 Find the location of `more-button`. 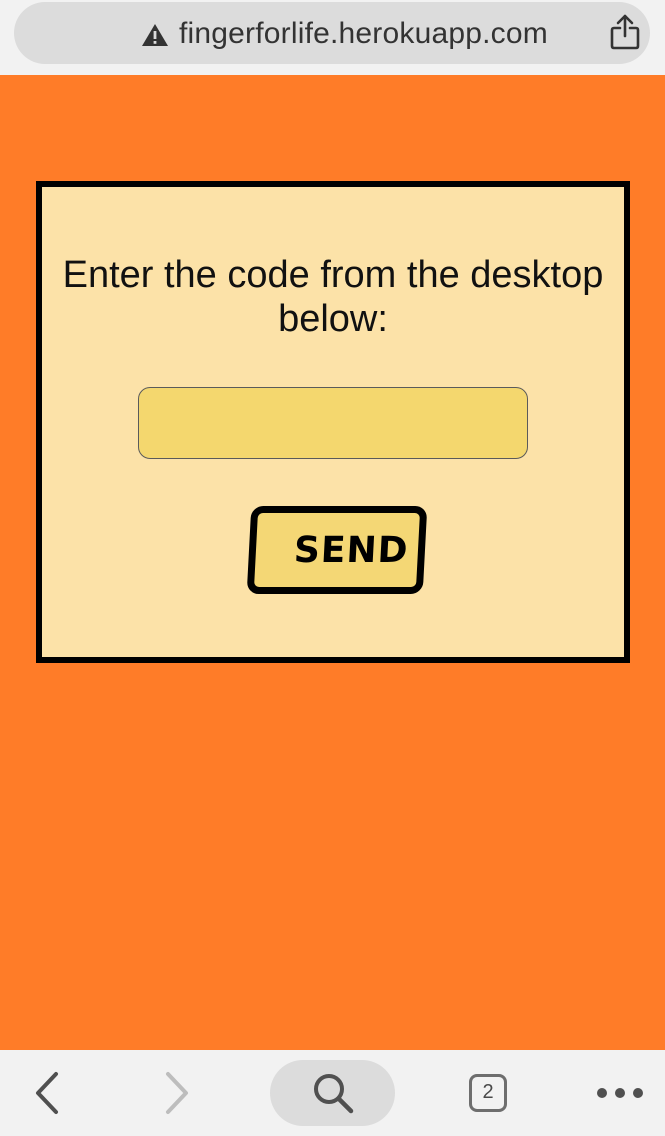

more-button is located at coordinates (620, 1093).